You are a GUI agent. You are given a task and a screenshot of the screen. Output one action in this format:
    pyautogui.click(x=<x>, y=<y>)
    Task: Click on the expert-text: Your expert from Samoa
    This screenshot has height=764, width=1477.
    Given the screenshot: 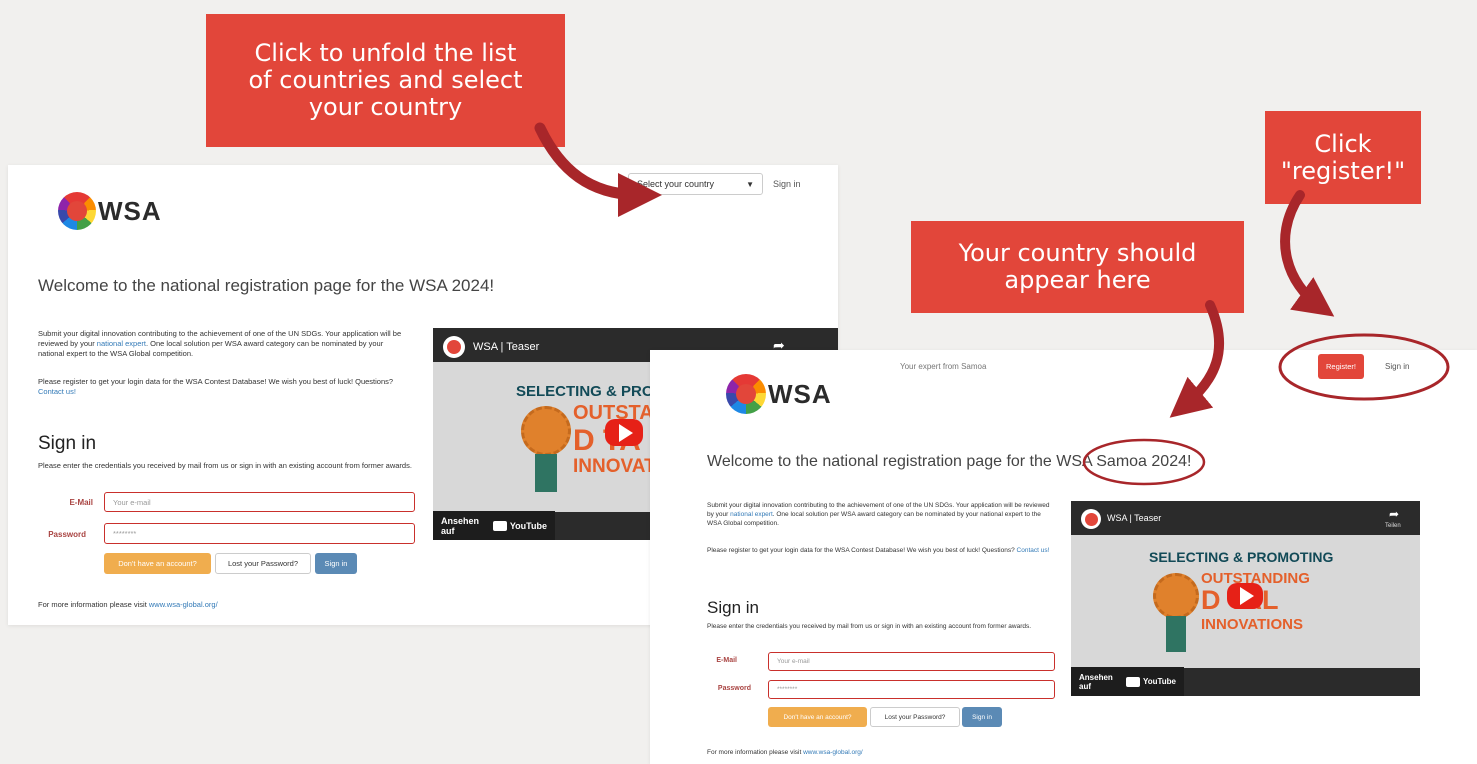 What is the action you would take?
    pyautogui.click(x=943, y=366)
    